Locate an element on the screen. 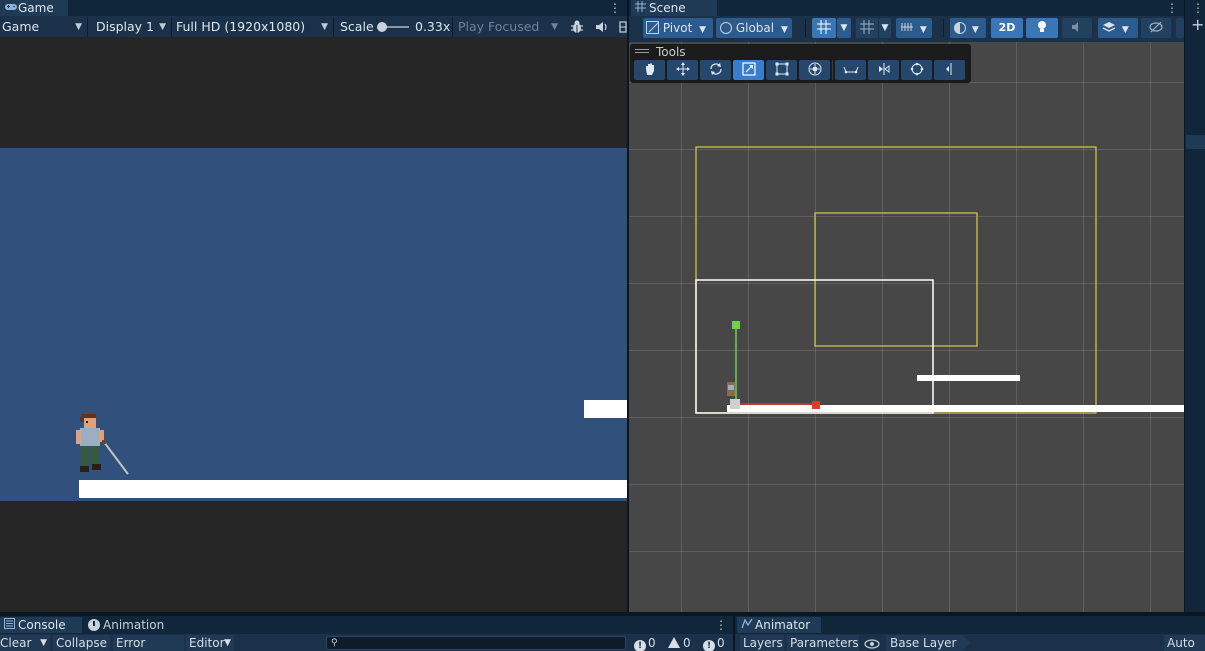  clear-label: Clear is located at coordinates (16, 643).